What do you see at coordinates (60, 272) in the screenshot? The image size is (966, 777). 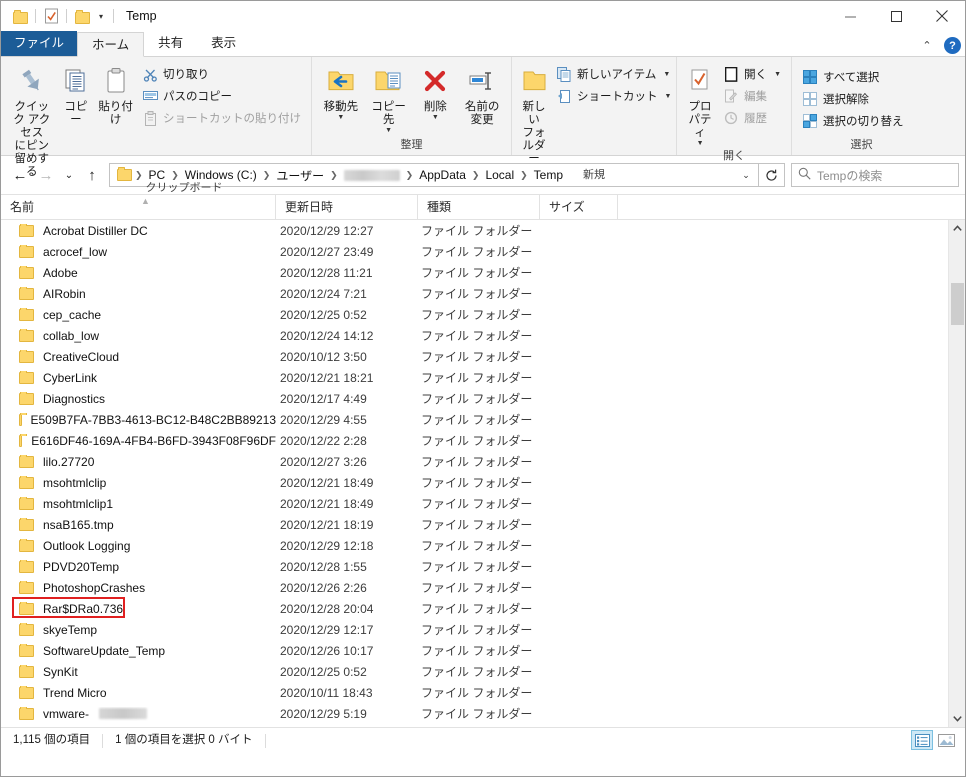 I see `file-name-label: Adobe` at bounding box center [60, 272].